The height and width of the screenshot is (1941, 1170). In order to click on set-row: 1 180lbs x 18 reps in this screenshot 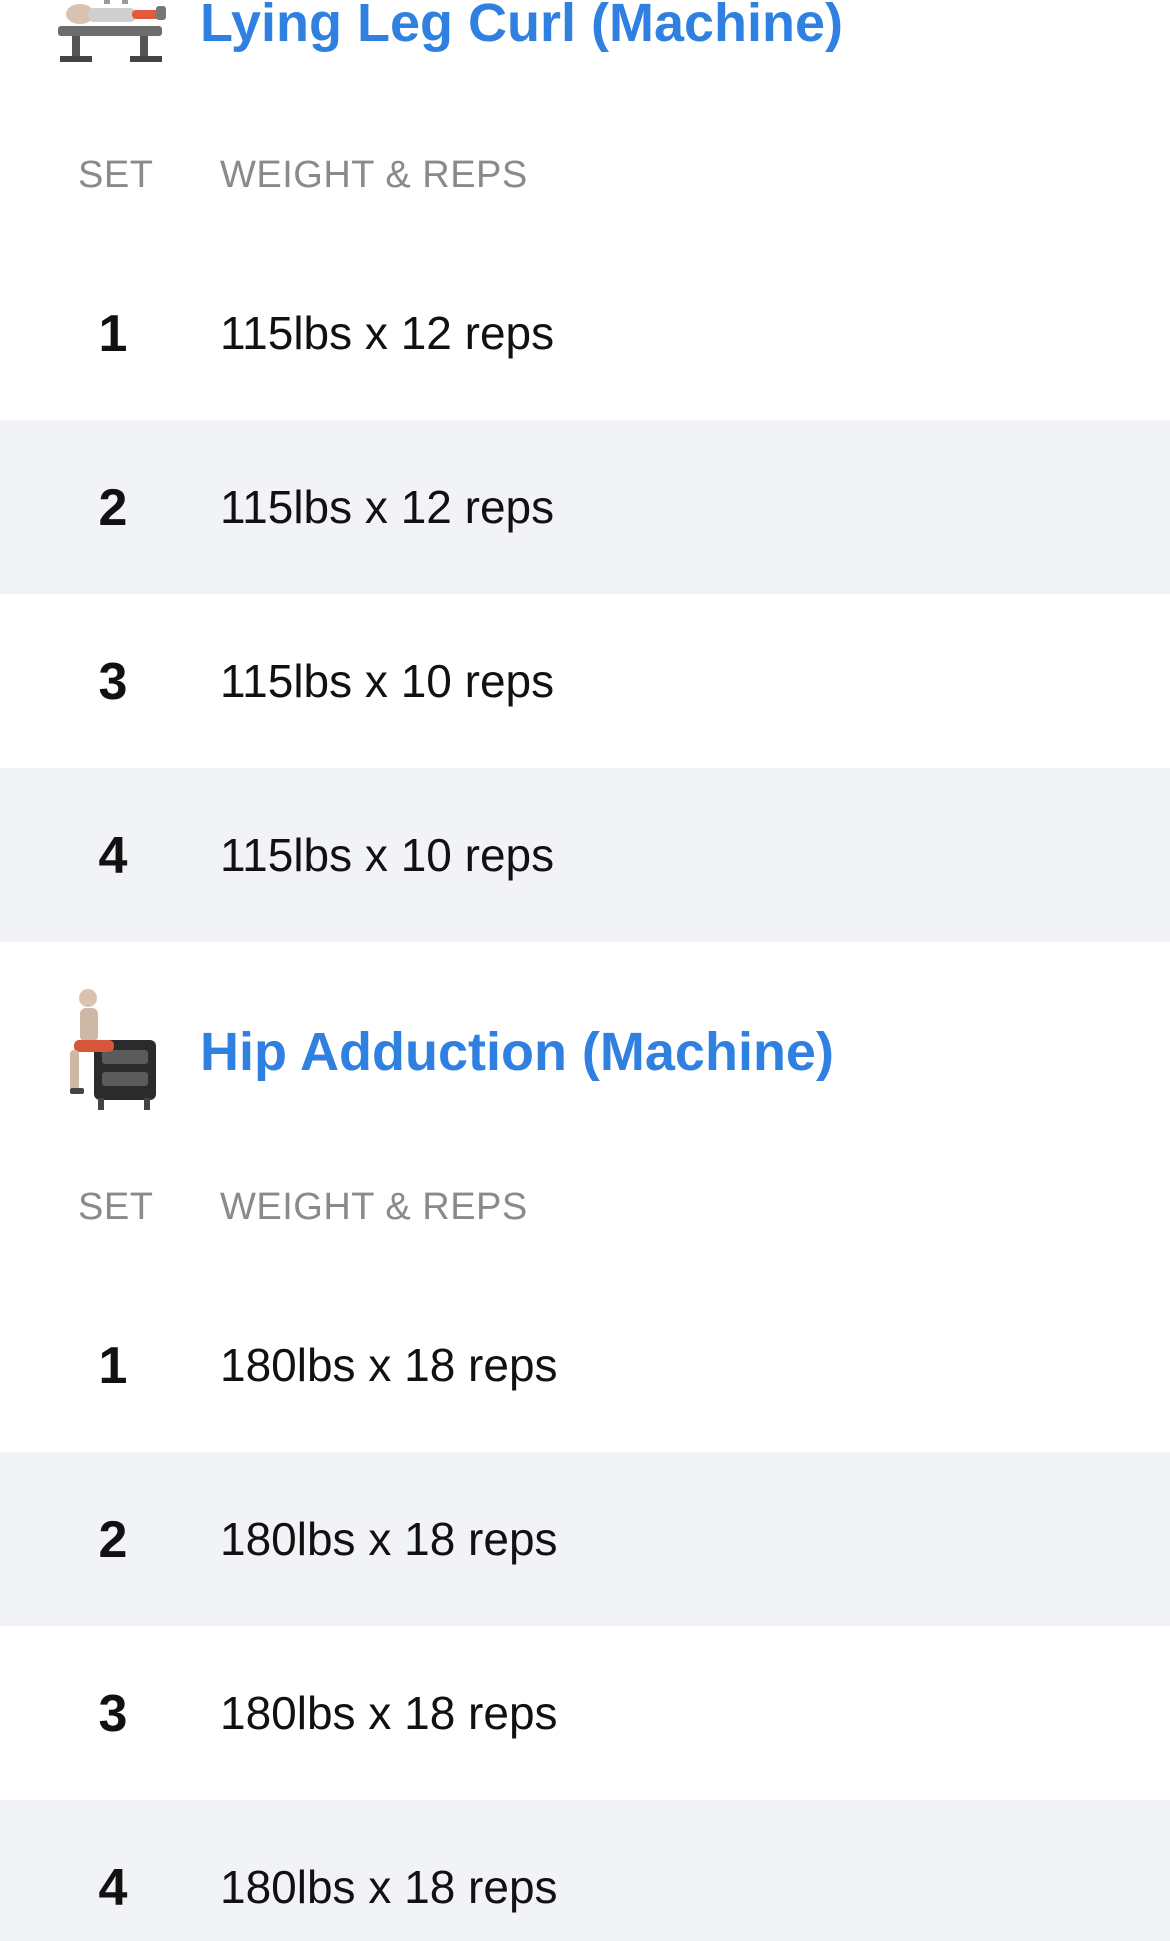, I will do `click(585, 1365)`.